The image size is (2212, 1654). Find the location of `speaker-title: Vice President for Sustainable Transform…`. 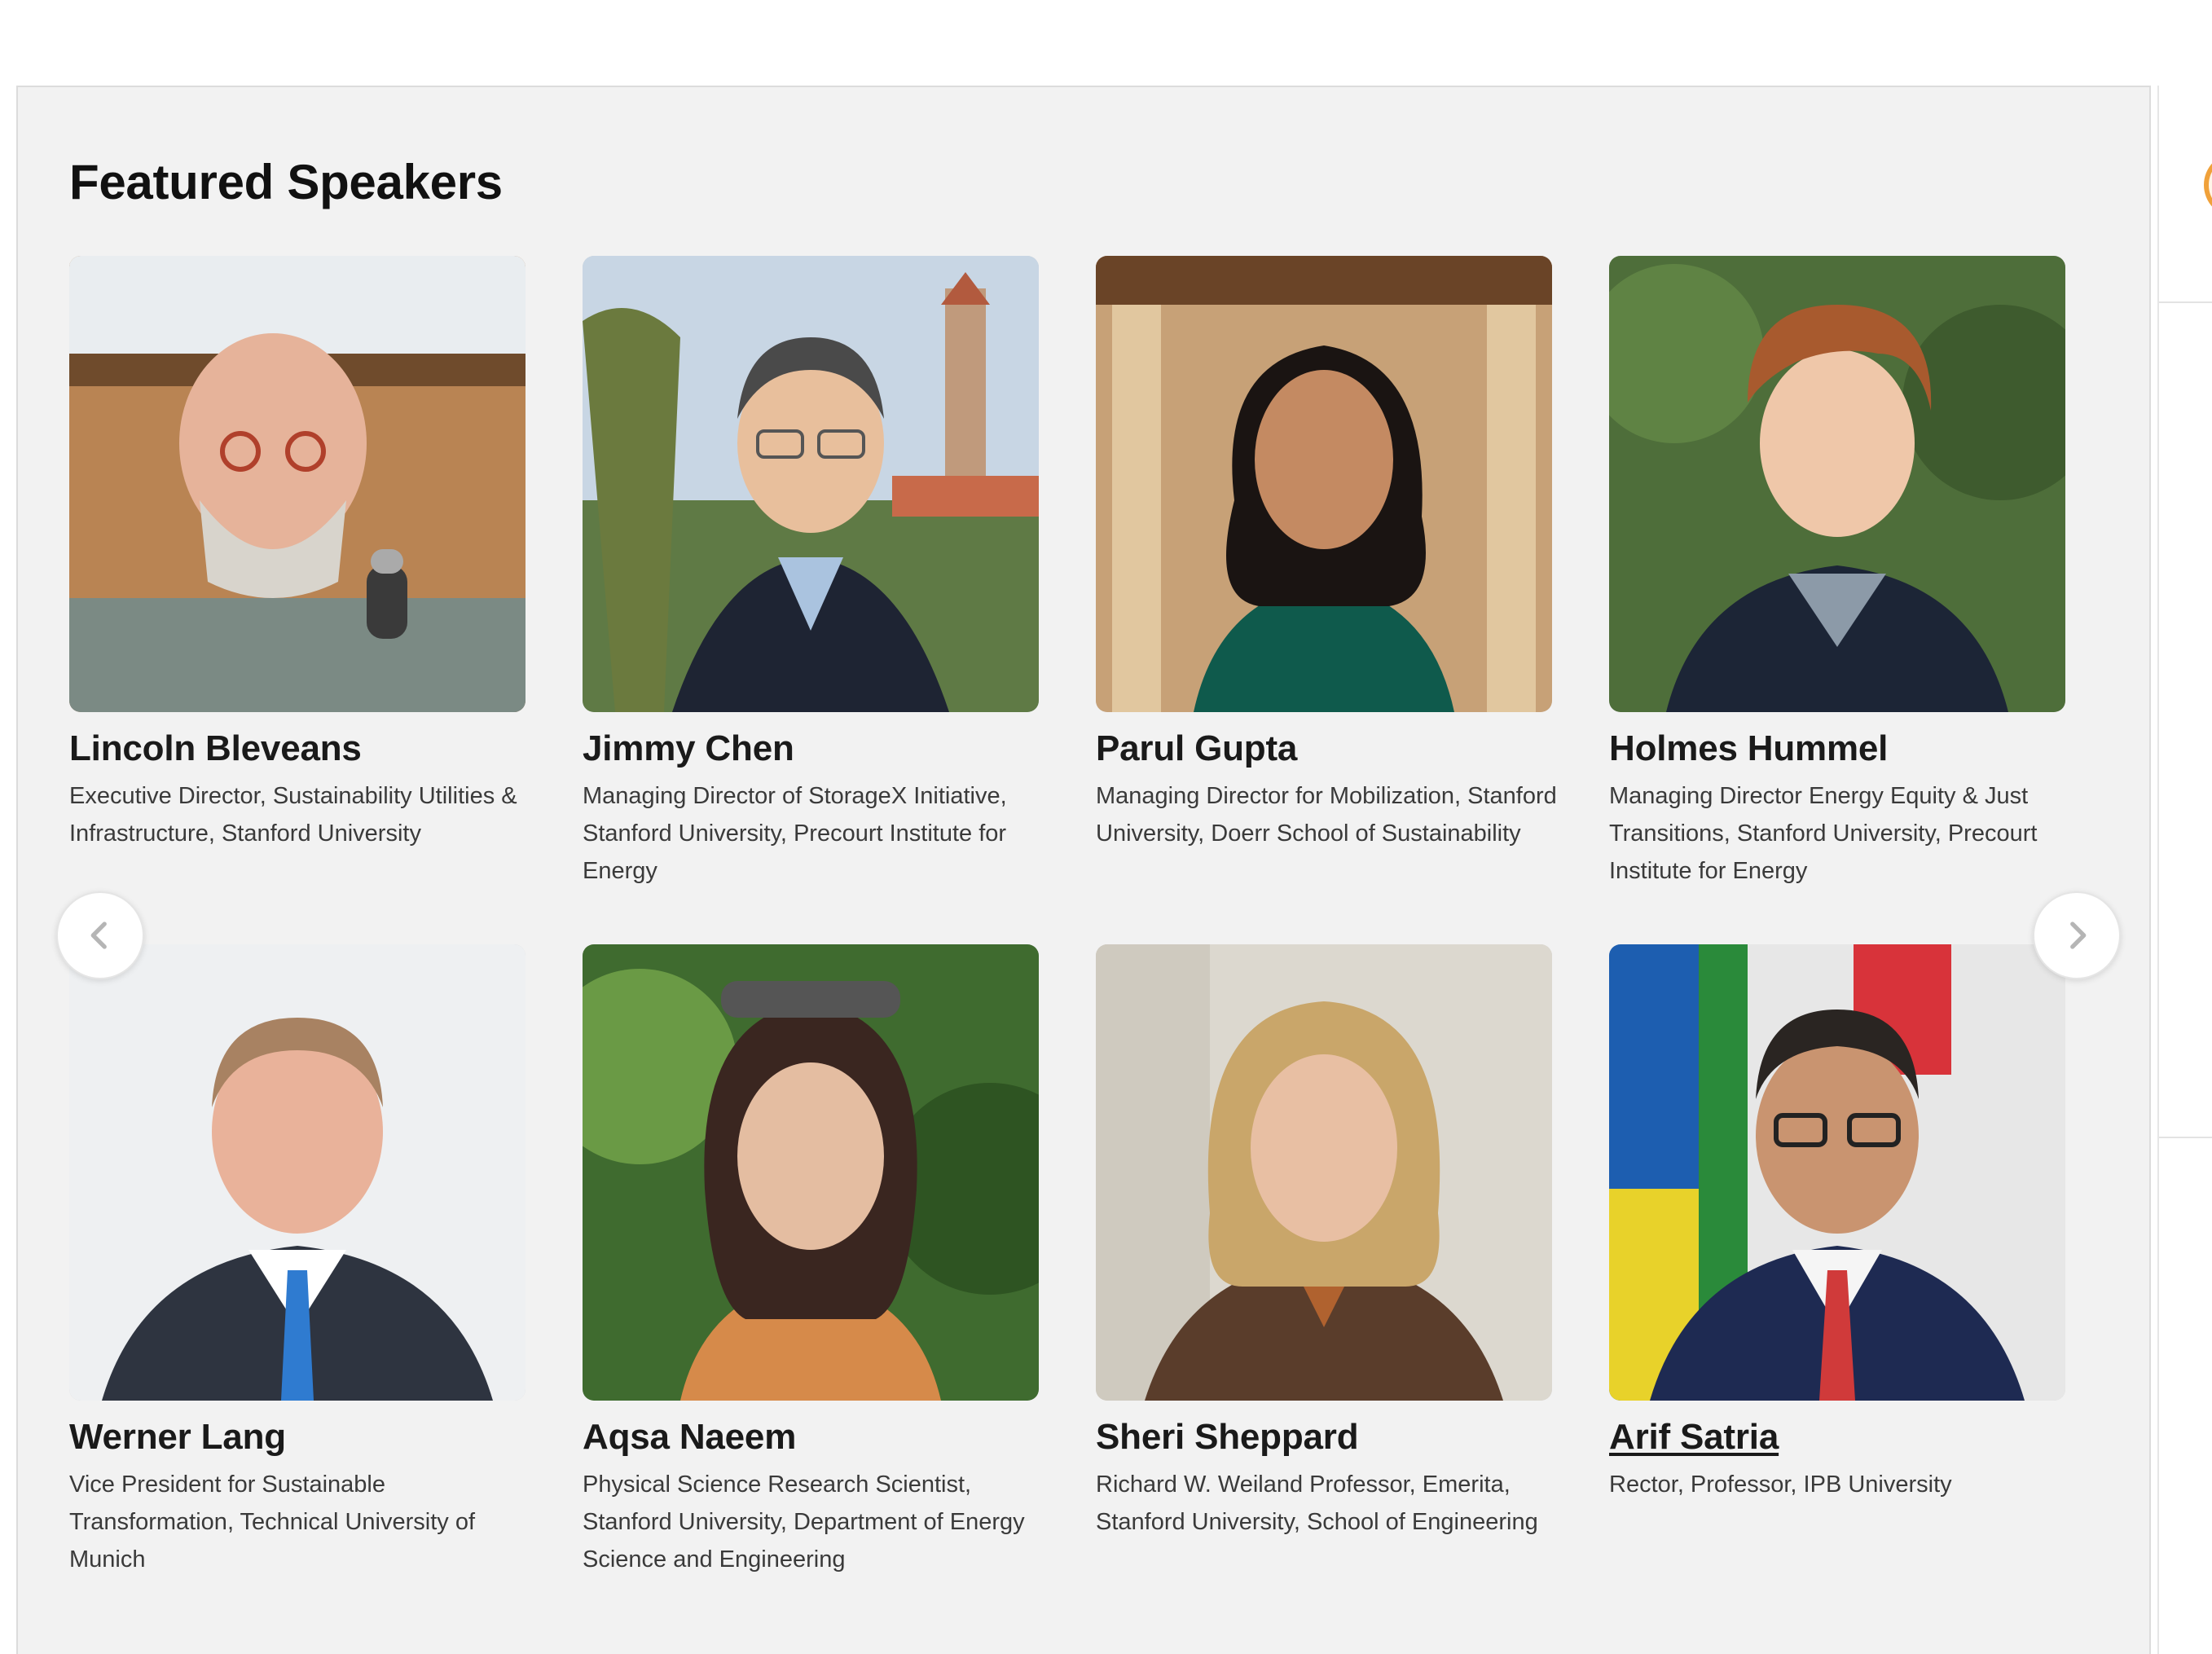

speaker-title: Vice President for Sustainable Transform… is located at coordinates (272, 1522).